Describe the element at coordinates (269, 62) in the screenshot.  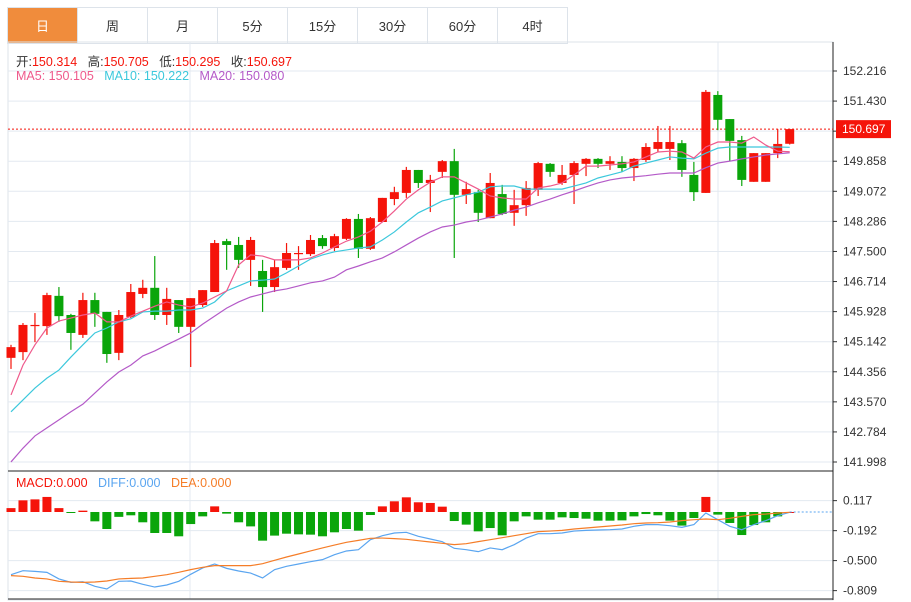
I see `close-value: 150.697` at that location.